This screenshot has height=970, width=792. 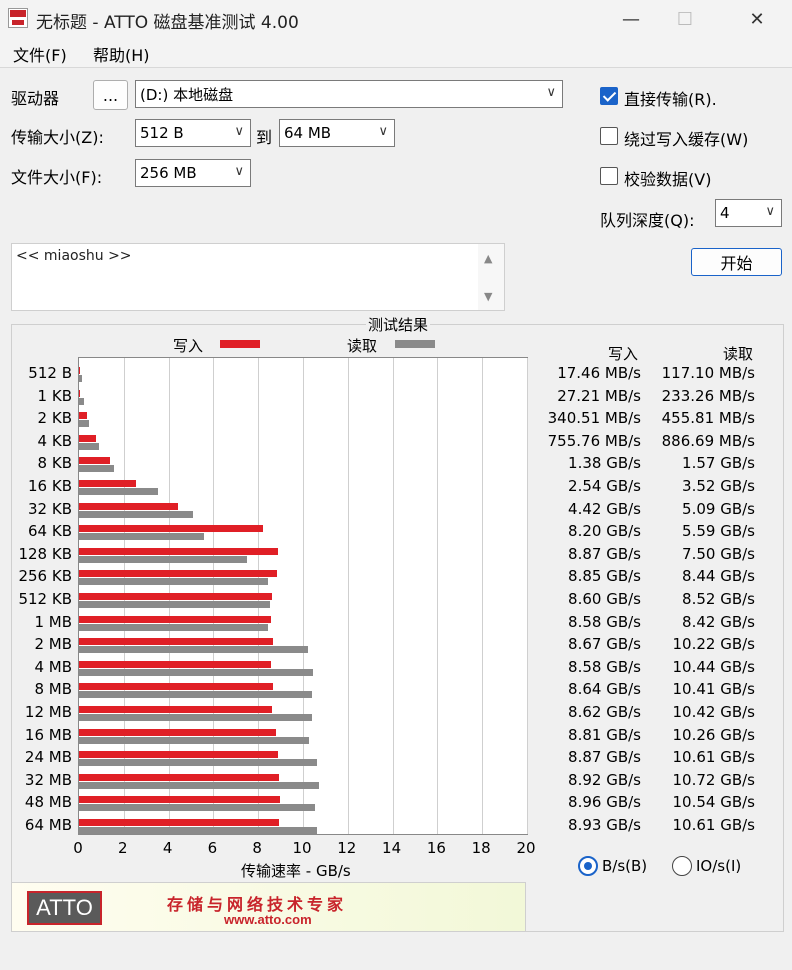 I want to click on verify-checkbox, so click(x=609, y=176).